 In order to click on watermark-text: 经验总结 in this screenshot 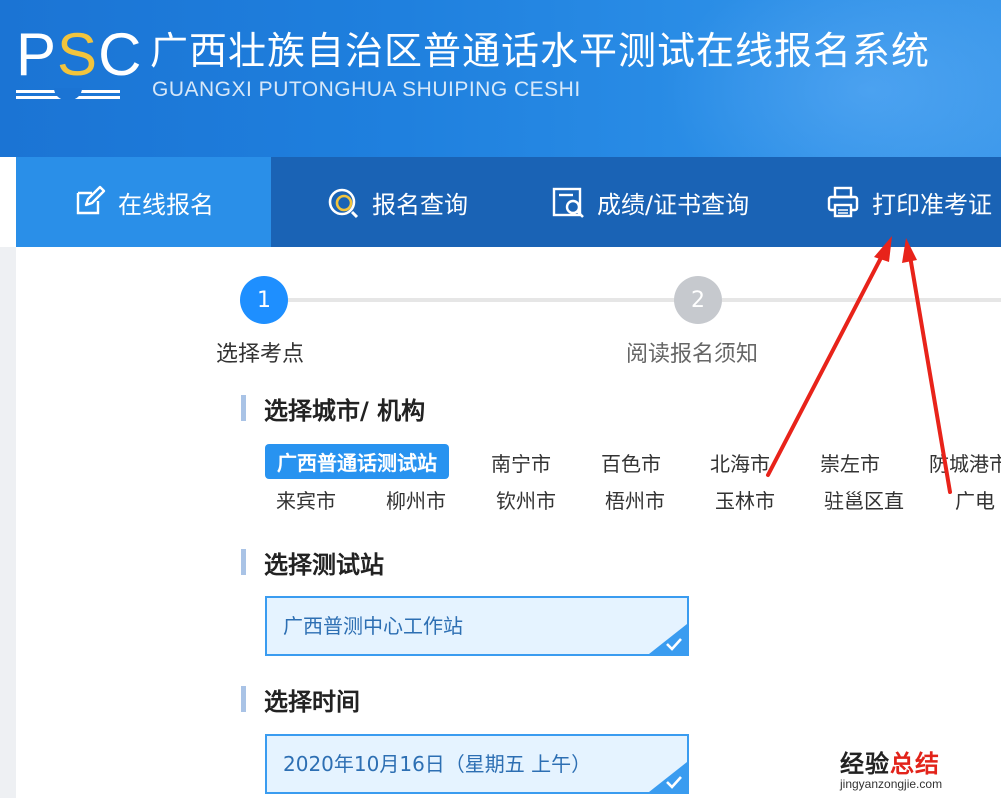, I will do `click(890, 764)`.